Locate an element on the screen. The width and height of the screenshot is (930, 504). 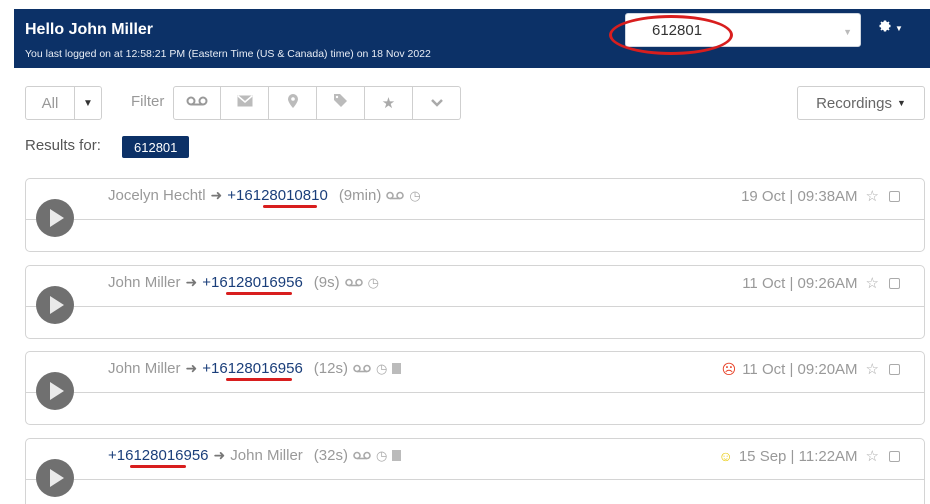
tag-icon is located at coordinates (340, 103).